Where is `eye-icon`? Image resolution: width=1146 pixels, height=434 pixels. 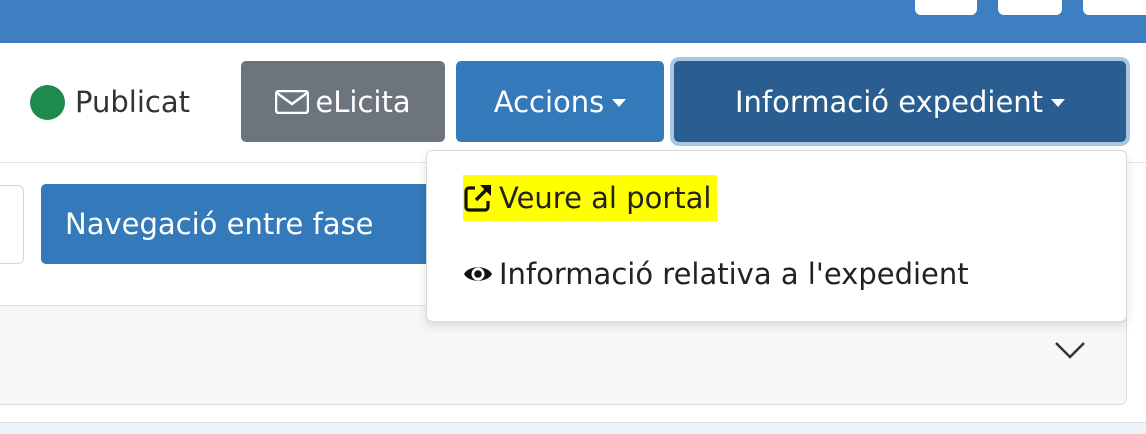 eye-icon is located at coordinates (478, 274).